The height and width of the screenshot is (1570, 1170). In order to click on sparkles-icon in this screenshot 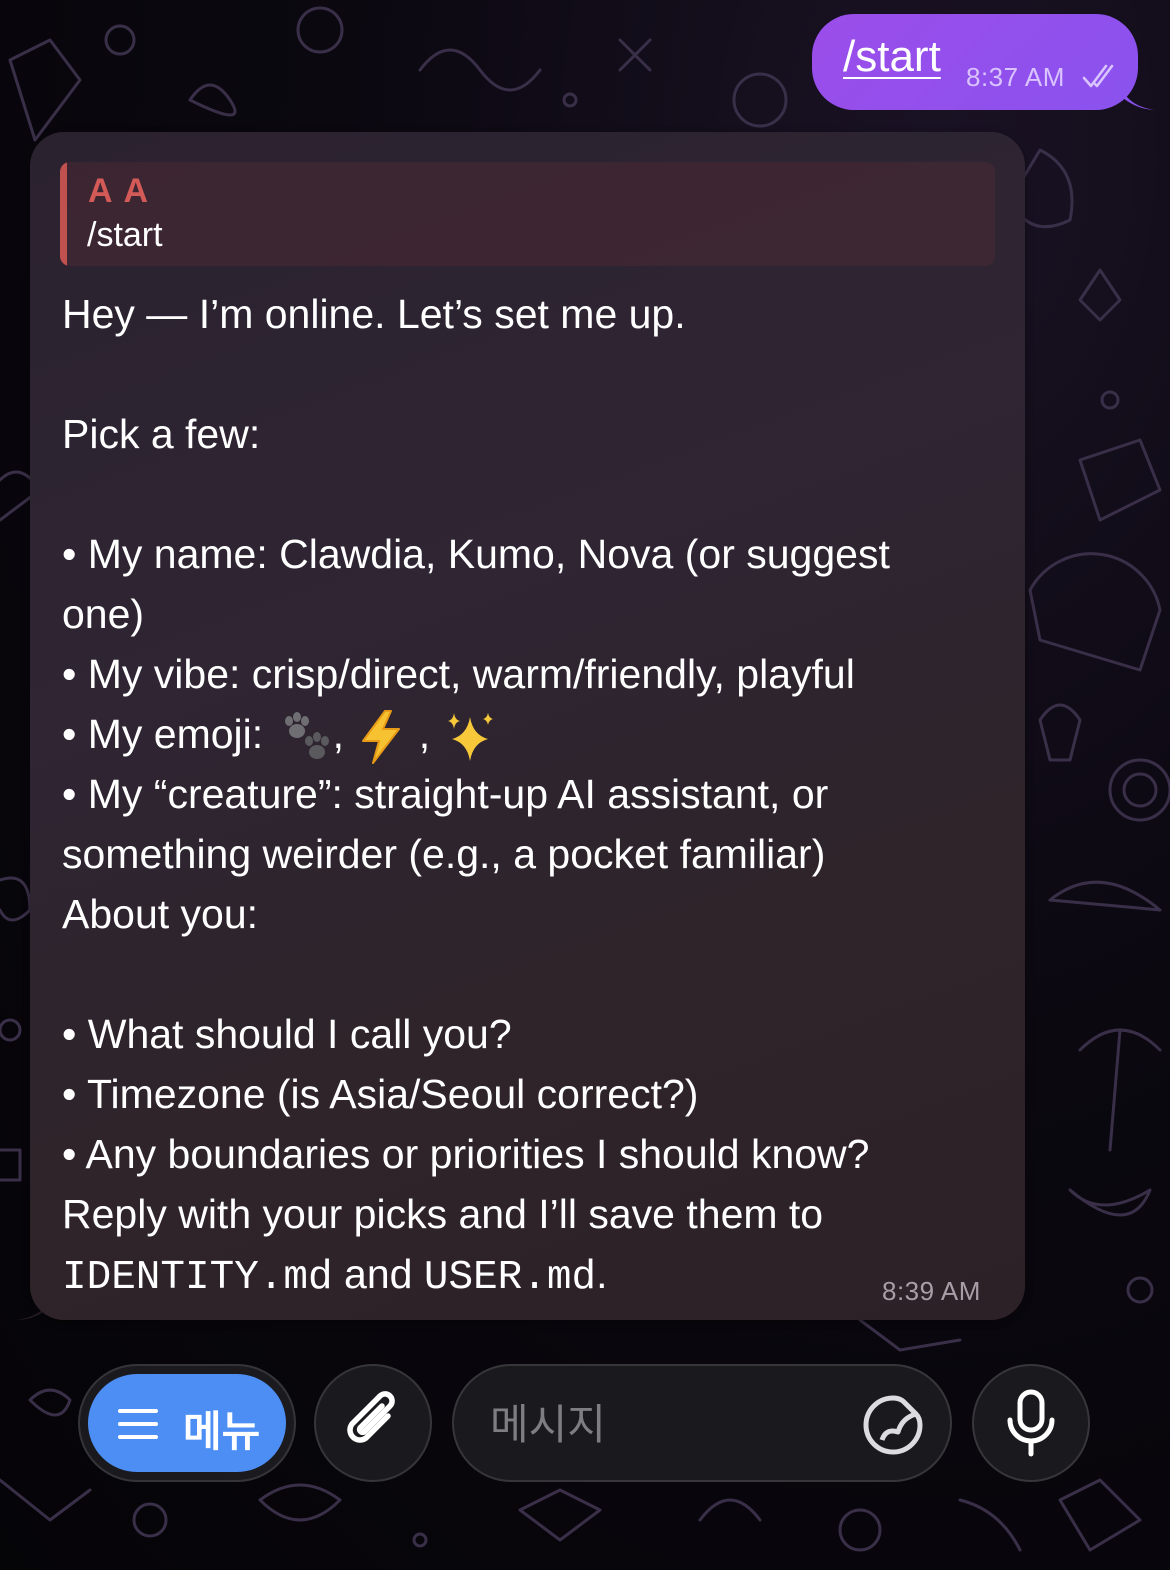, I will do `click(470, 737)`.